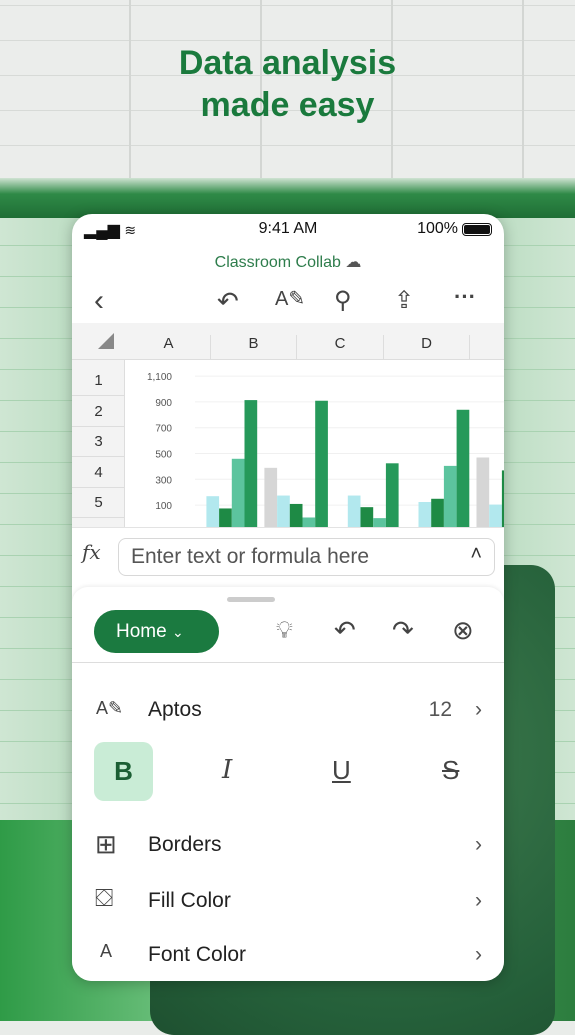 This screenshot has height=1035, width=575. Describe the element at coordinates (163, 403) in the screenshot. I see `y-tick-label: 900` at that location.